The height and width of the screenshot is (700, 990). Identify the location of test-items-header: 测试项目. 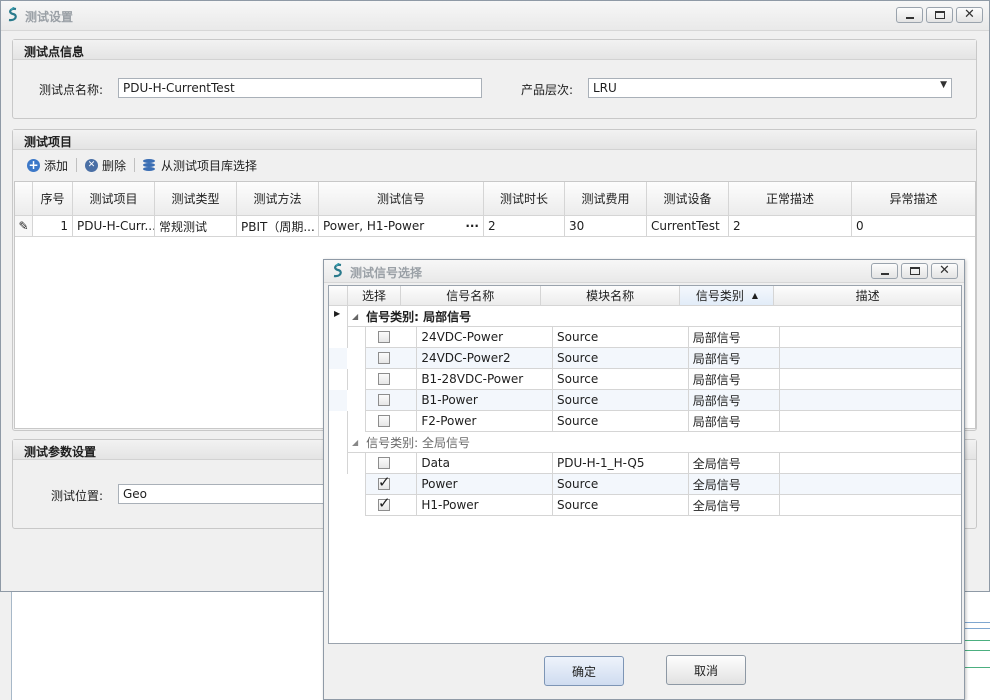
(494, 140).